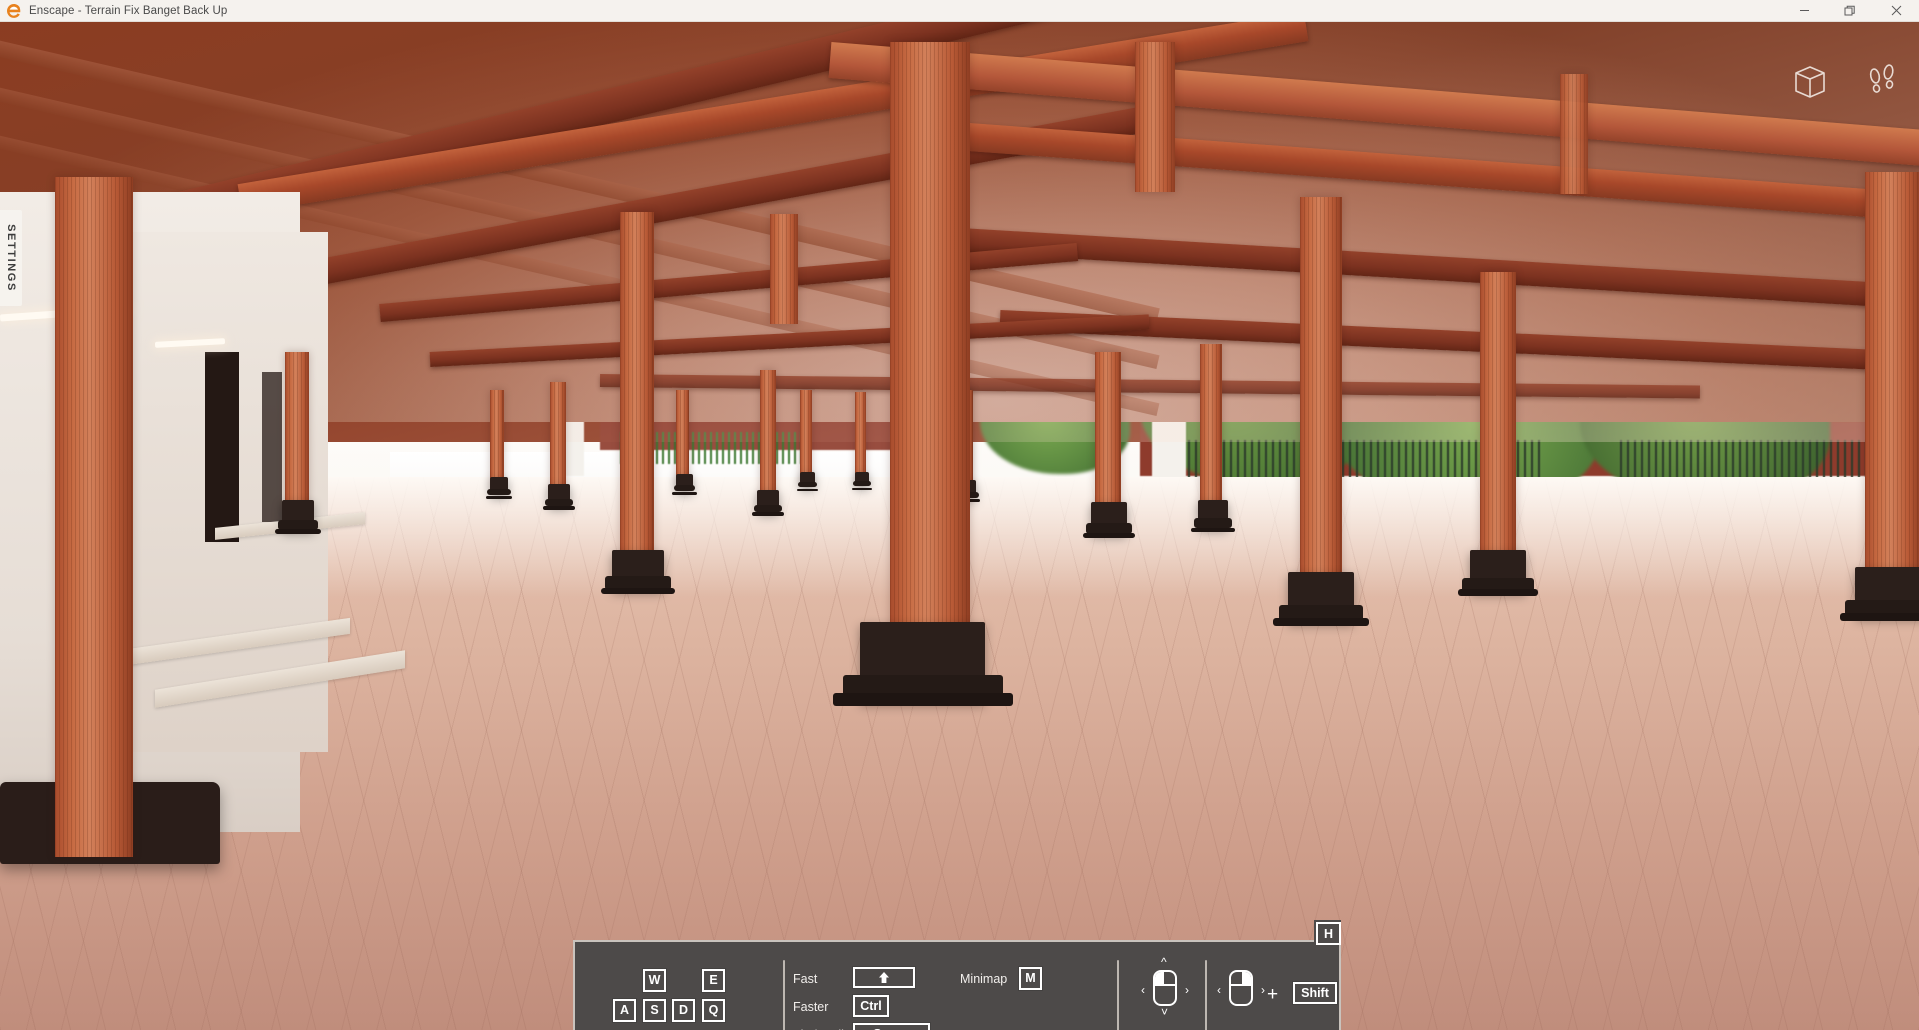 Image resolution: width=1919 pixels, height=1030 pixels. I want to click on mouse-rotate-icon, so click(1165, 988).